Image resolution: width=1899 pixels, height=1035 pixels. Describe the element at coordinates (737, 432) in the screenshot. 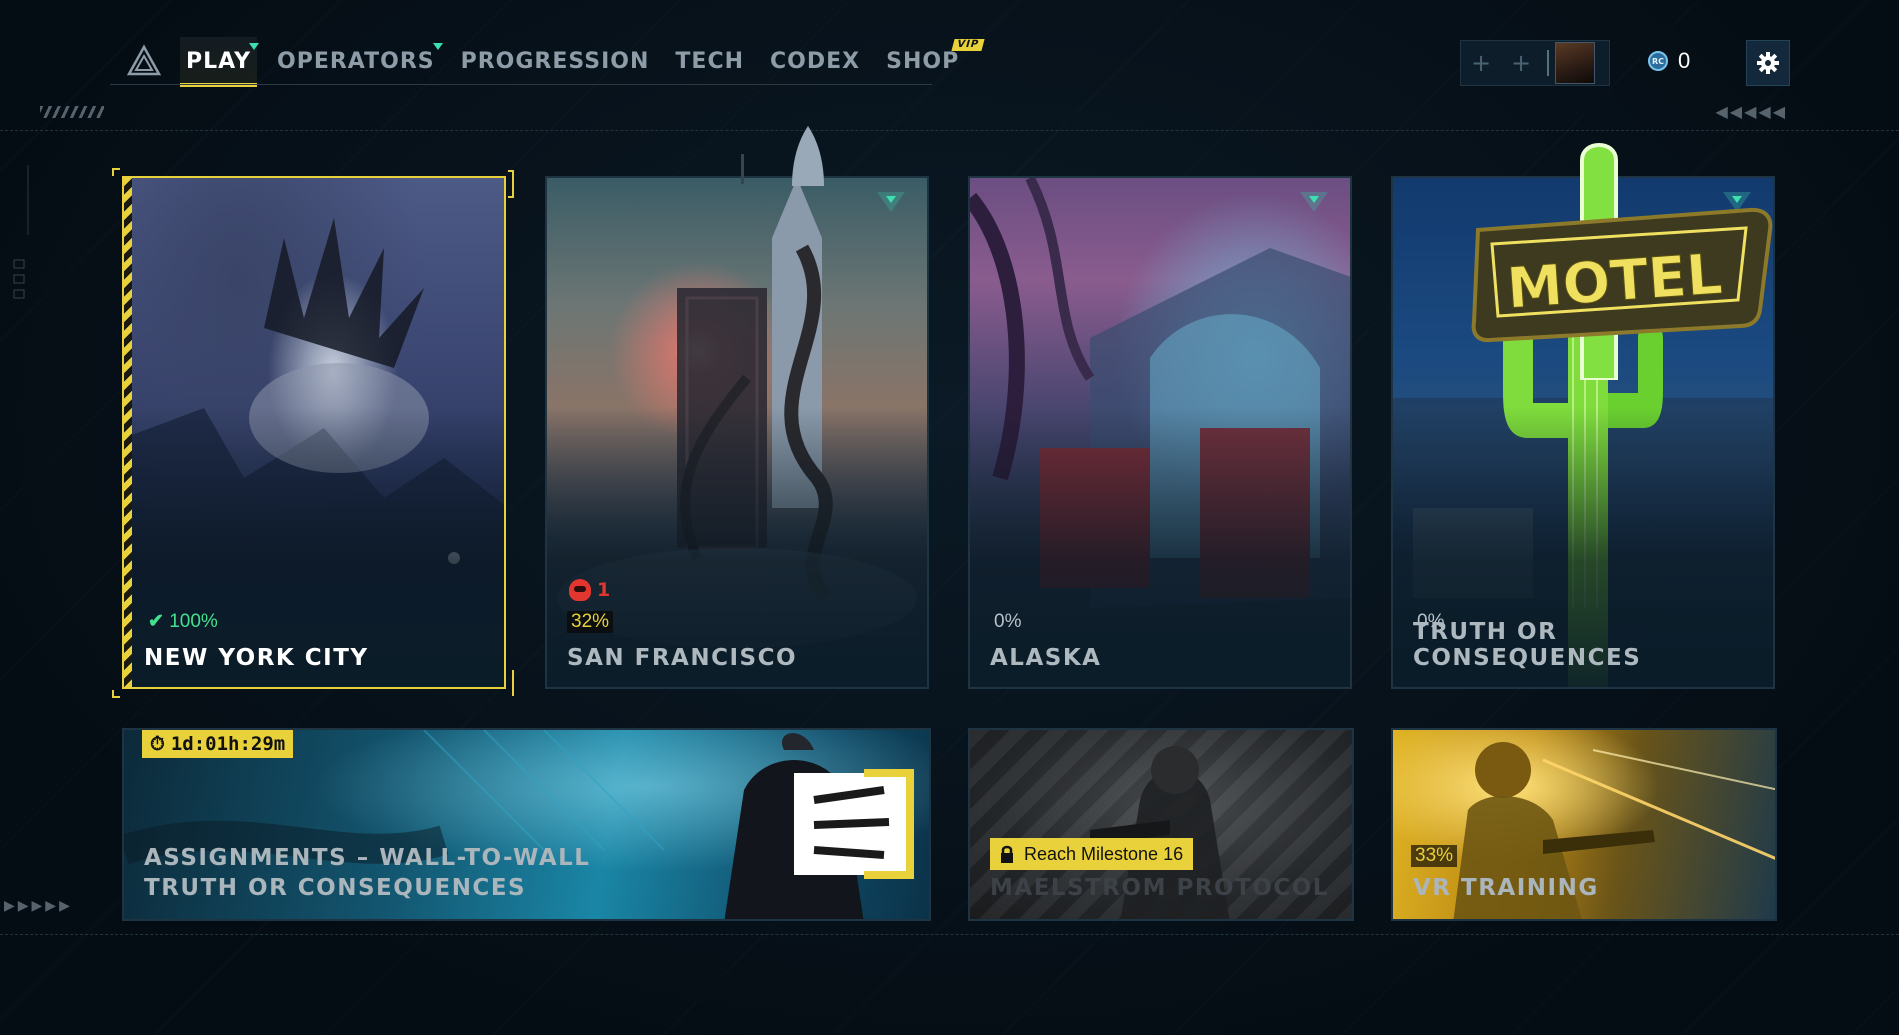

I see `map-card-san-francisco: 1 32% SAN FRANCISCO` at that location.